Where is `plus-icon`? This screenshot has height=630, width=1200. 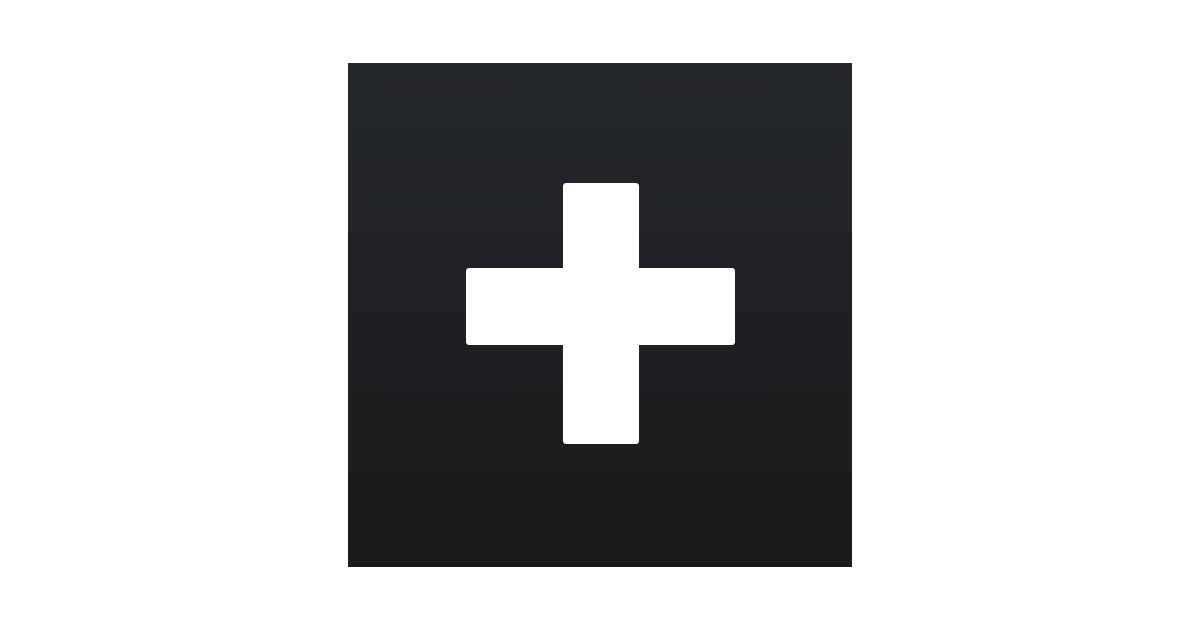
plus-icon is located at coordinates (600, 313).